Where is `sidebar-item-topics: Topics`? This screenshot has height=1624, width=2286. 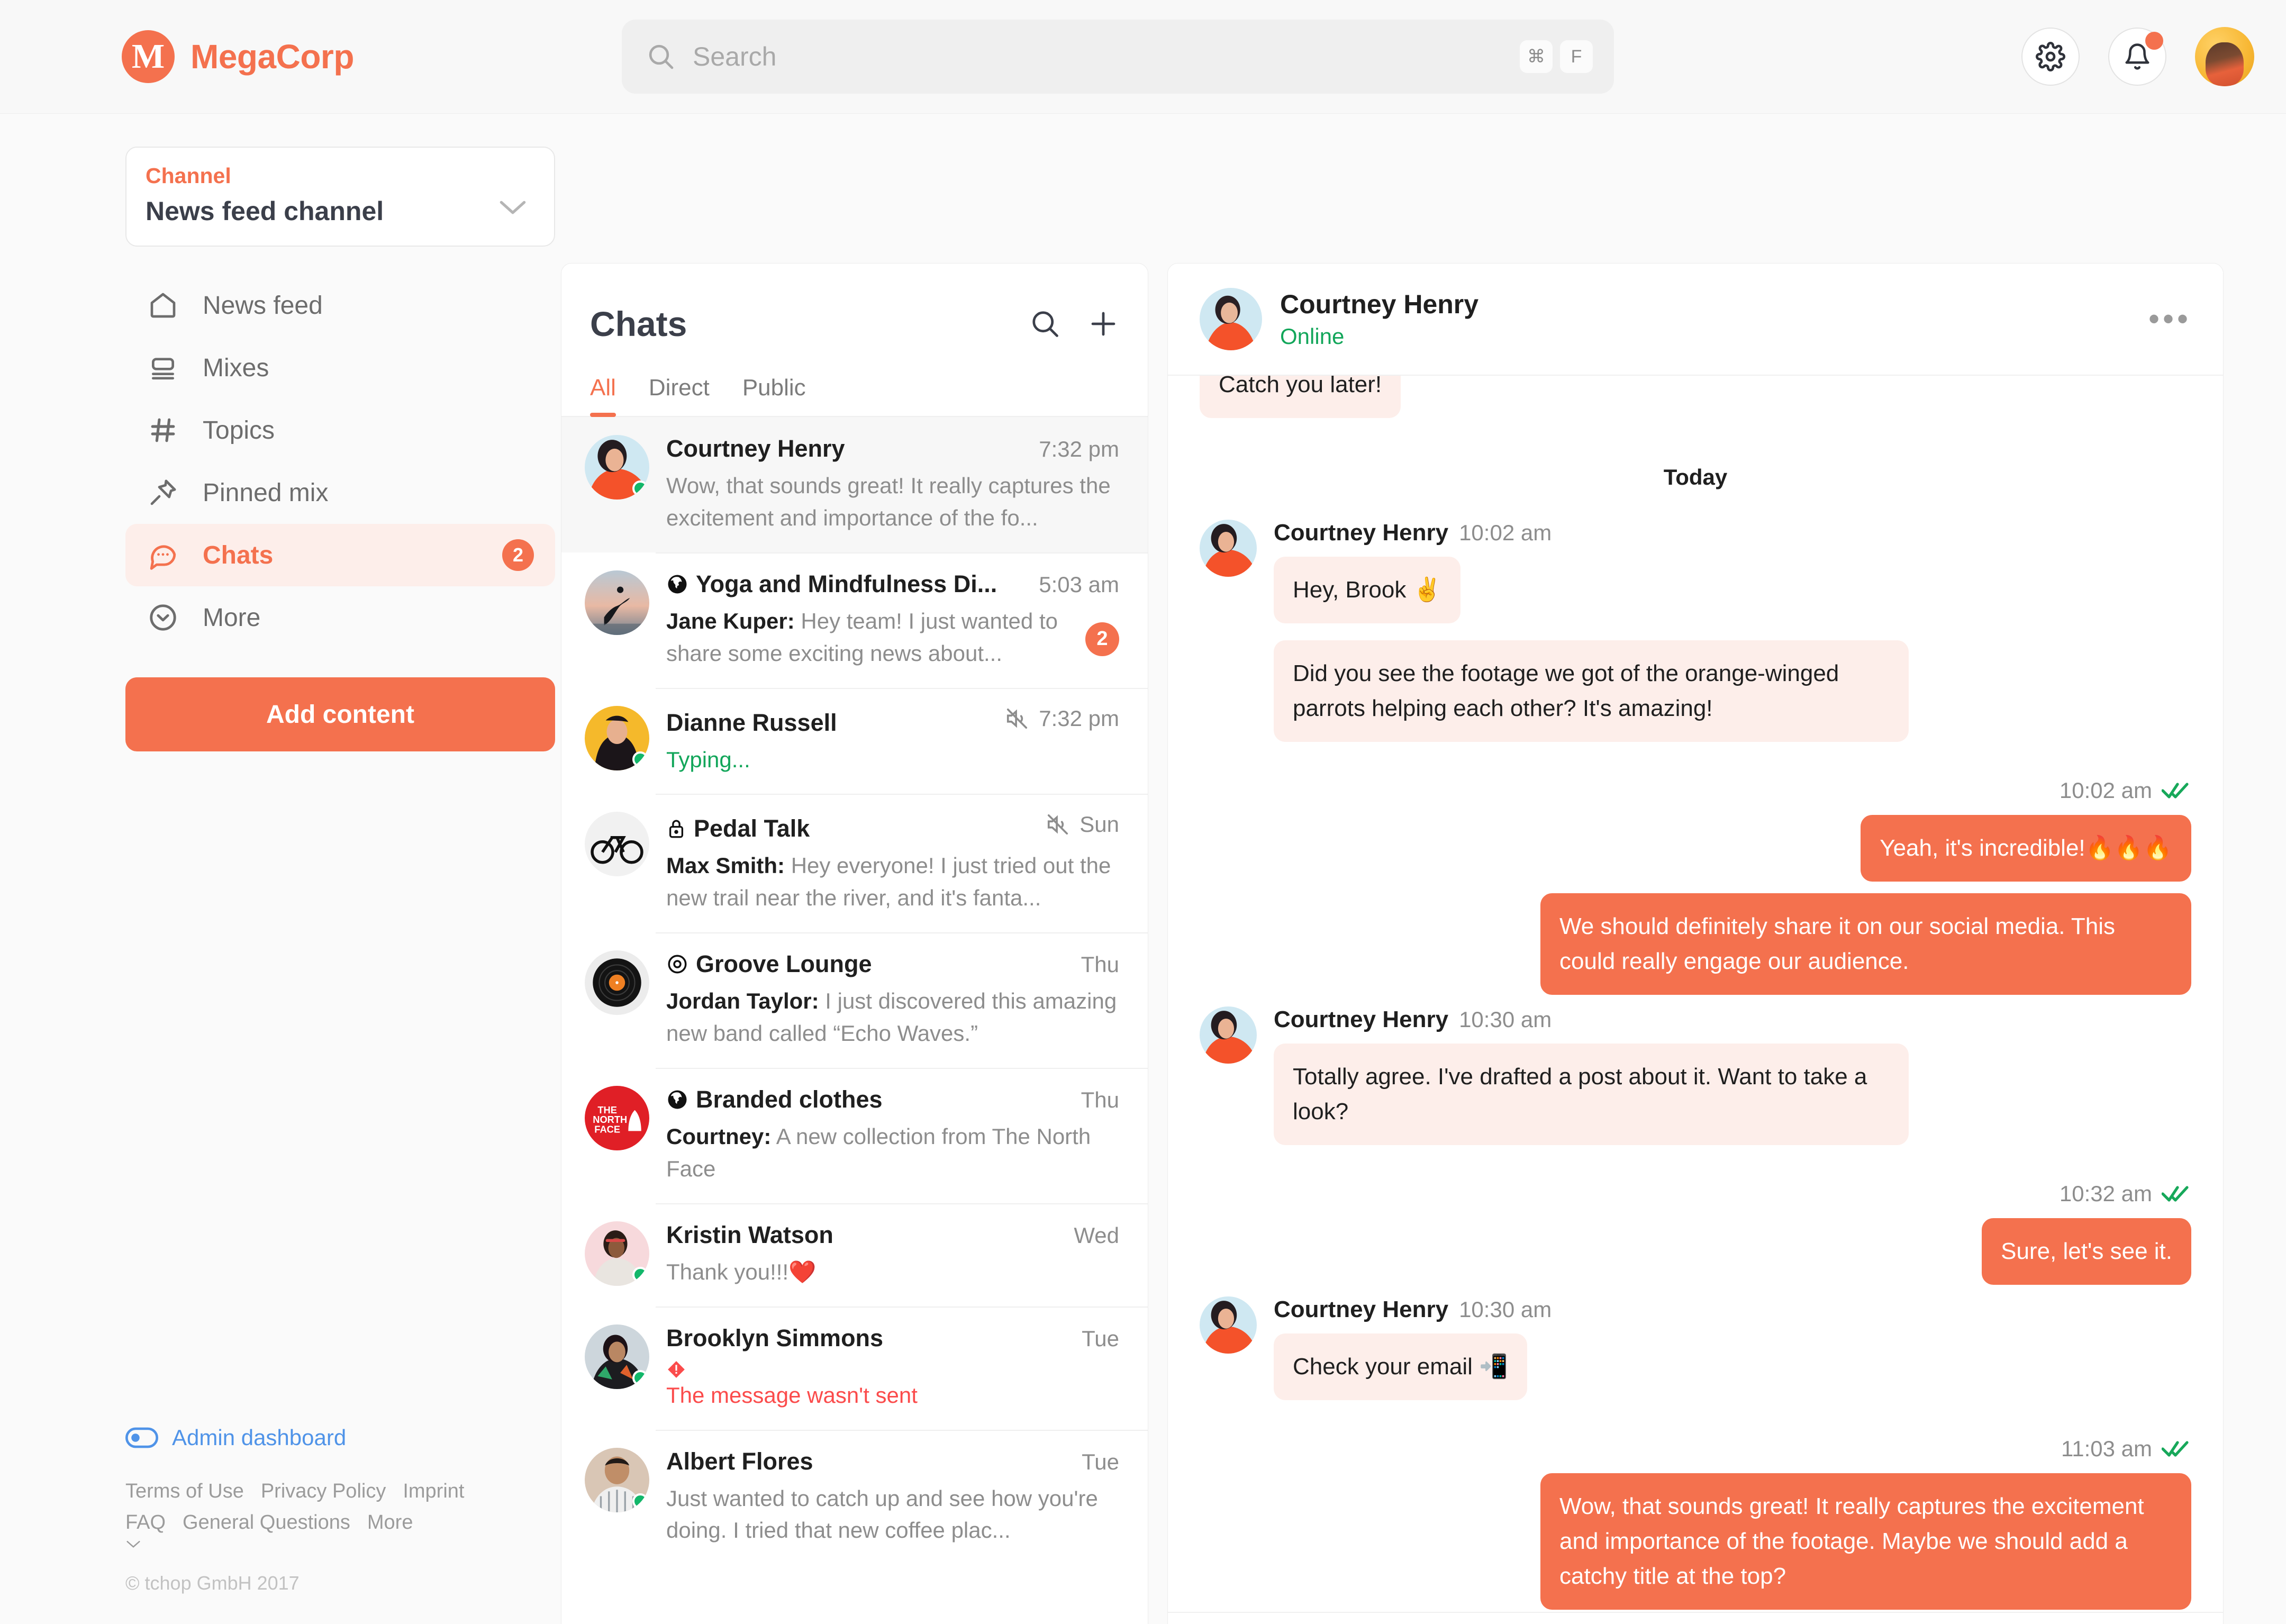 sidebar-item-topics: Topics is located at coordinates (340, 430).